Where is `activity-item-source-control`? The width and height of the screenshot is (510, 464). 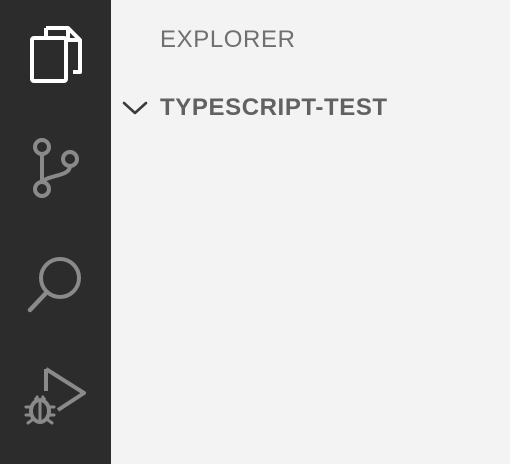 activity-item-source-control is located at coordinates (55, 168).